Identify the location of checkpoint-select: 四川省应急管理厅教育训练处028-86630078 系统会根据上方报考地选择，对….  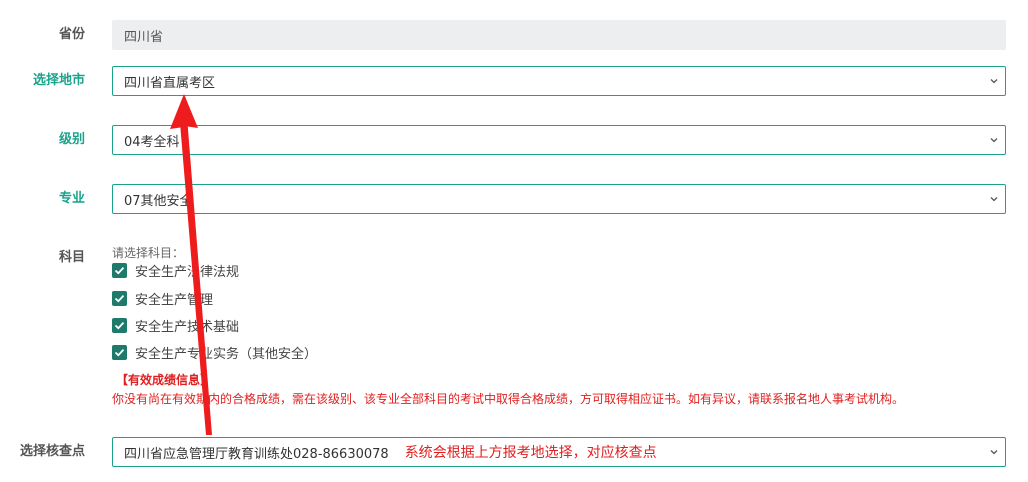
(559, 452).